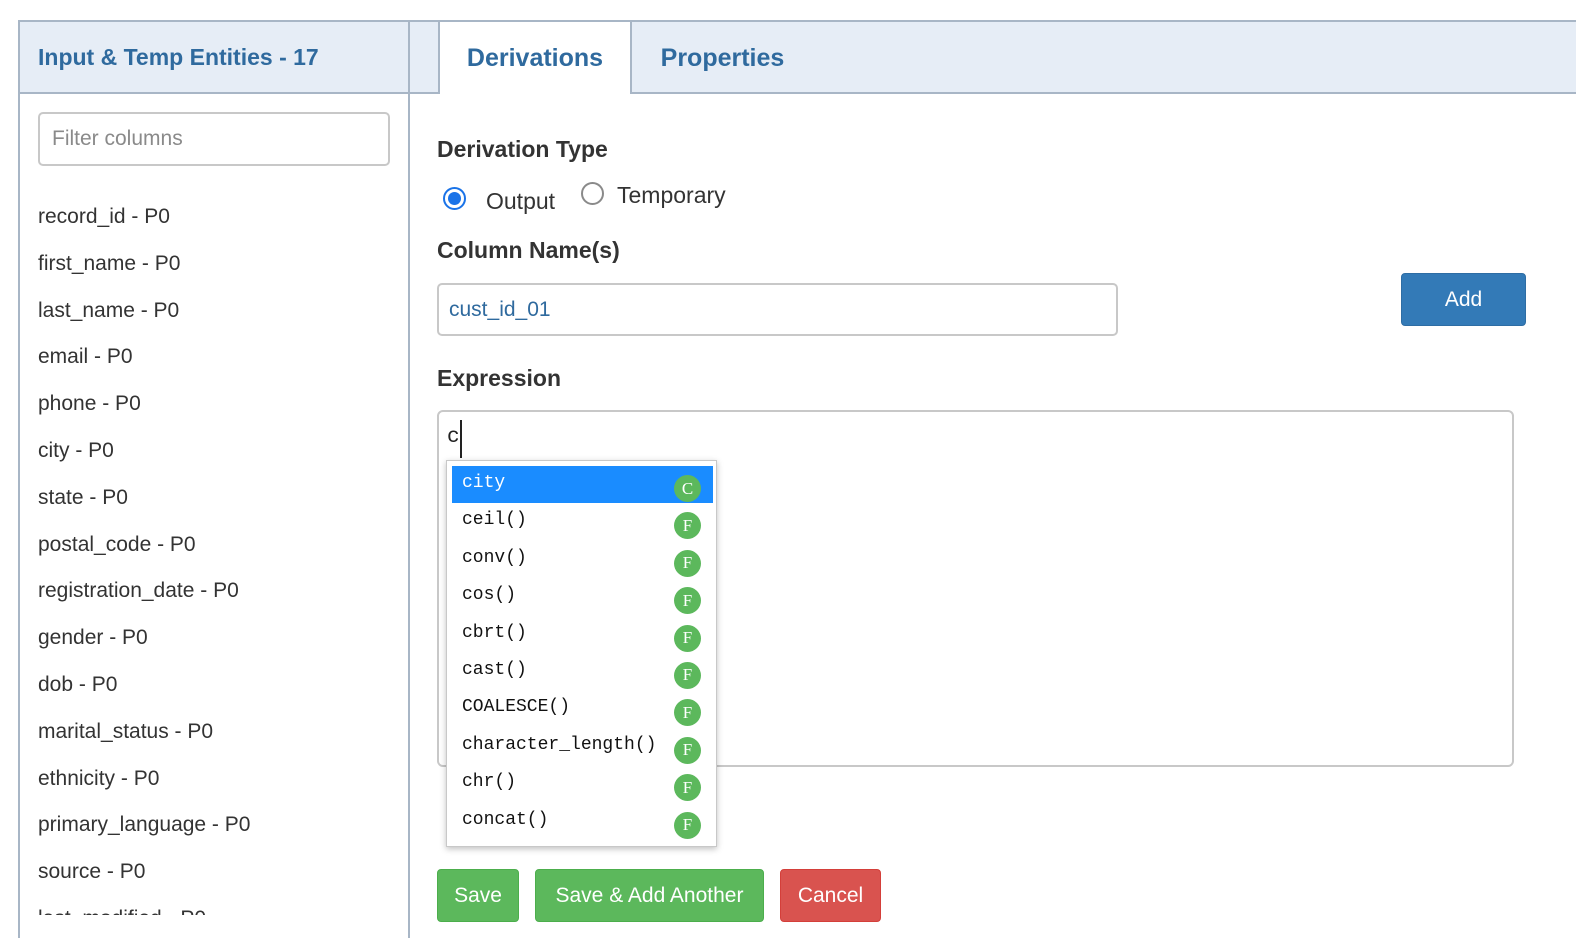  What do you see at coordinates (218, 683) in the screenshot?
I see `column-item: dob - P0` at bounding box center [218, 683].